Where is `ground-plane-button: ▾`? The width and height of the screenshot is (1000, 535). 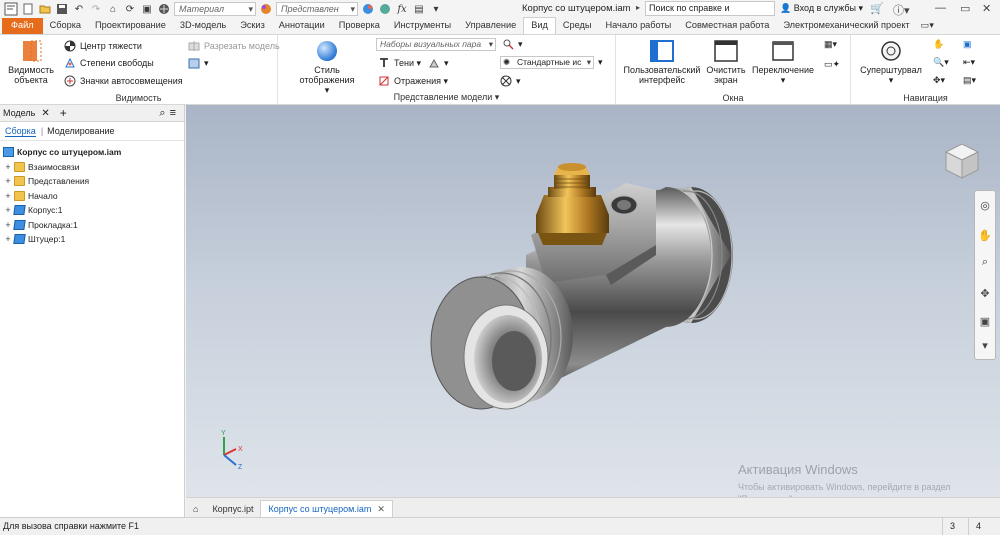
ground-plane-button: ▾ is located at coordinates (512, 44).